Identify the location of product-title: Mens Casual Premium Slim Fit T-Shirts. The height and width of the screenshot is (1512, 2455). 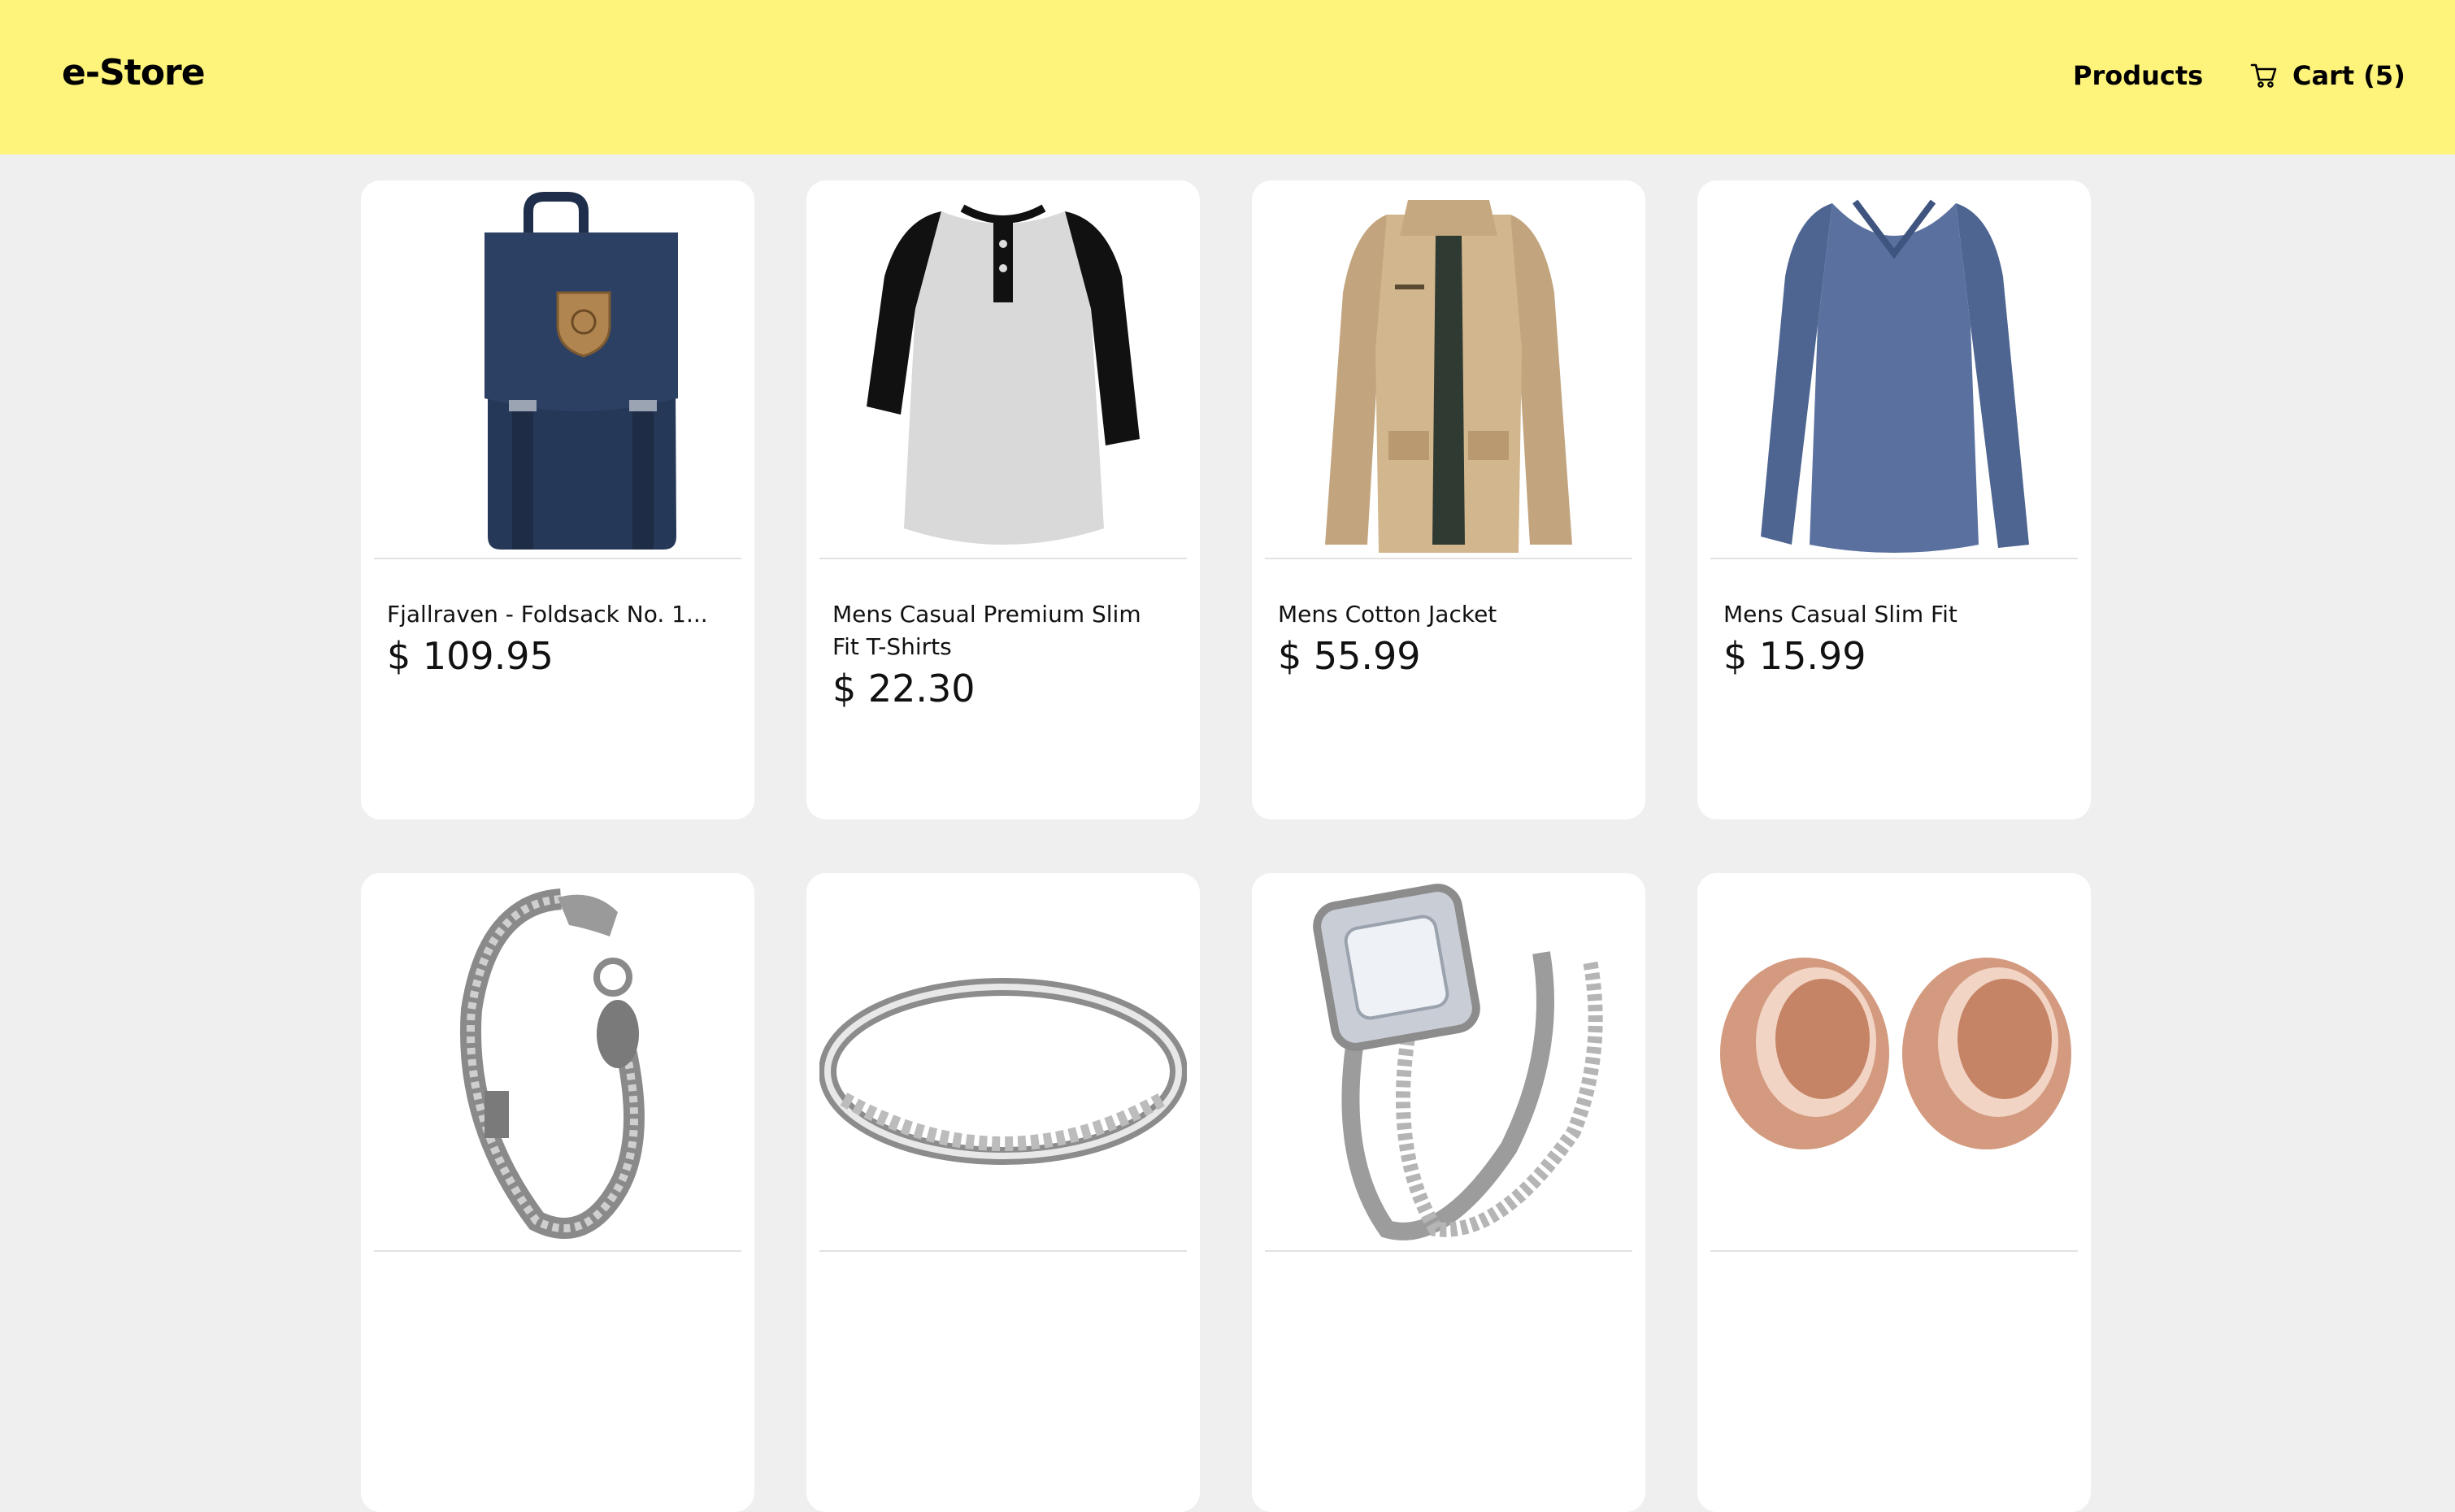
(986, 630).